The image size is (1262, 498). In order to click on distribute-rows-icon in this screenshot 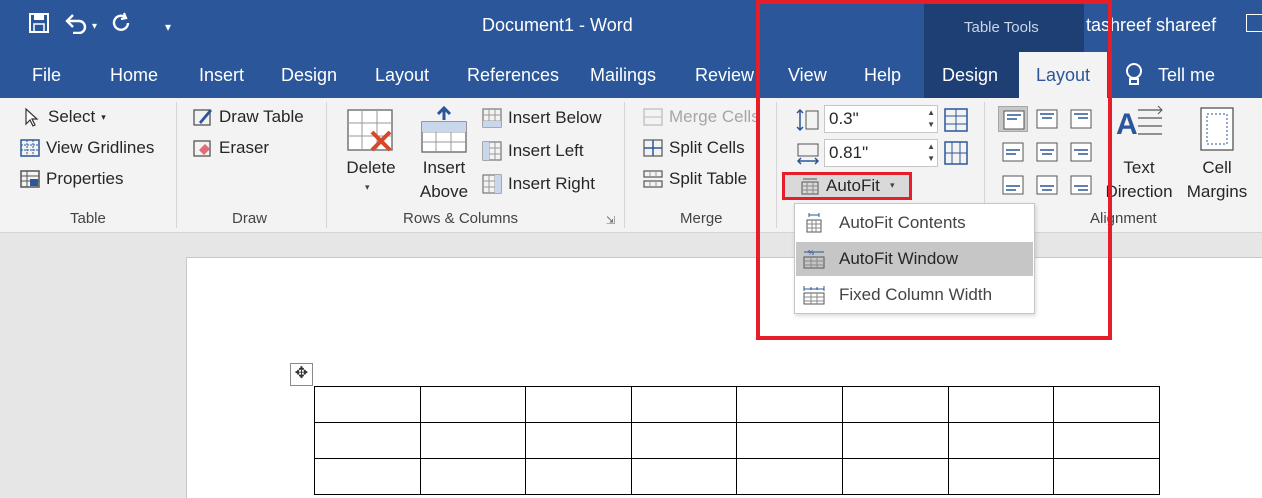, I will do `click(956, 120)`.